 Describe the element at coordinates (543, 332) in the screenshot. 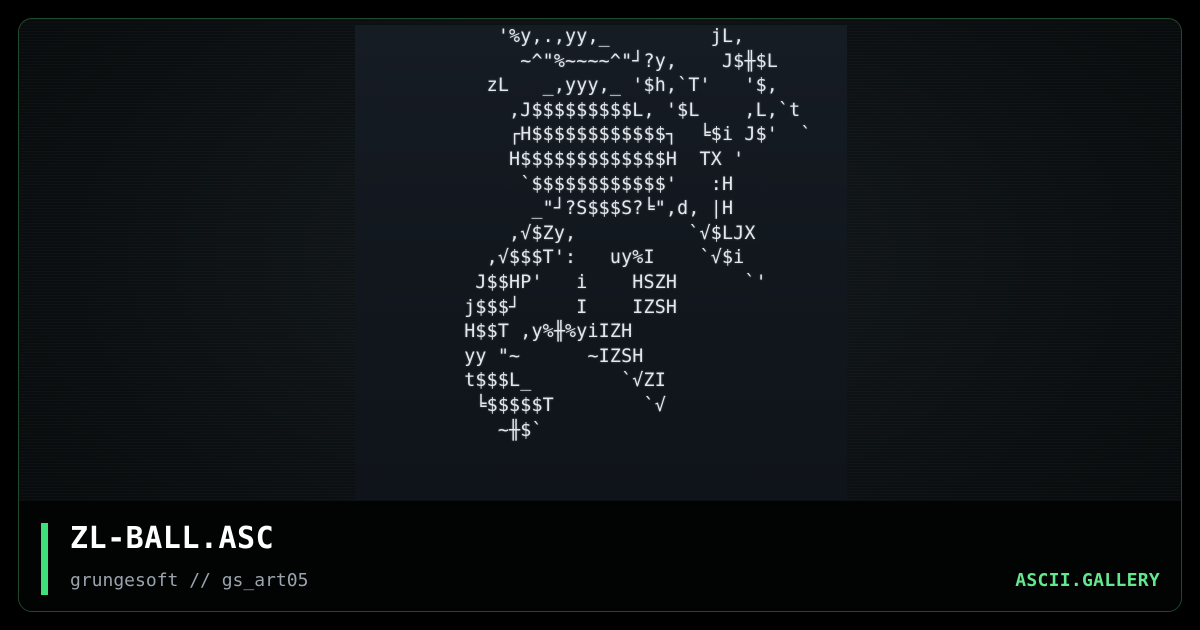

I see `ascii-art-line: H$$T ,y%╫%yiIZH` at that location.